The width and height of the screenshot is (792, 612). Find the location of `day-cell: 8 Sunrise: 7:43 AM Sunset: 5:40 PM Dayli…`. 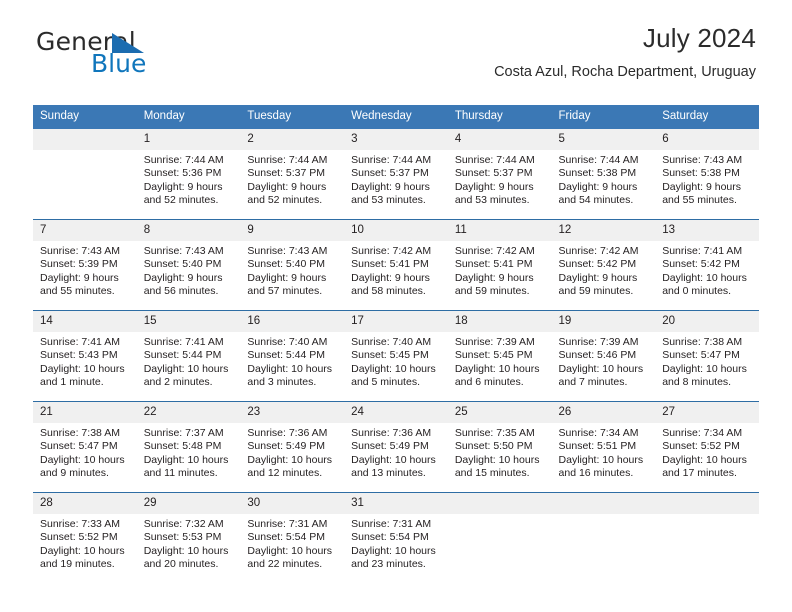

day-cell: 8 Sunrise: 7:43 AM Sunset: 5:40 PM Dayli… is located at coordinates (188, 265).